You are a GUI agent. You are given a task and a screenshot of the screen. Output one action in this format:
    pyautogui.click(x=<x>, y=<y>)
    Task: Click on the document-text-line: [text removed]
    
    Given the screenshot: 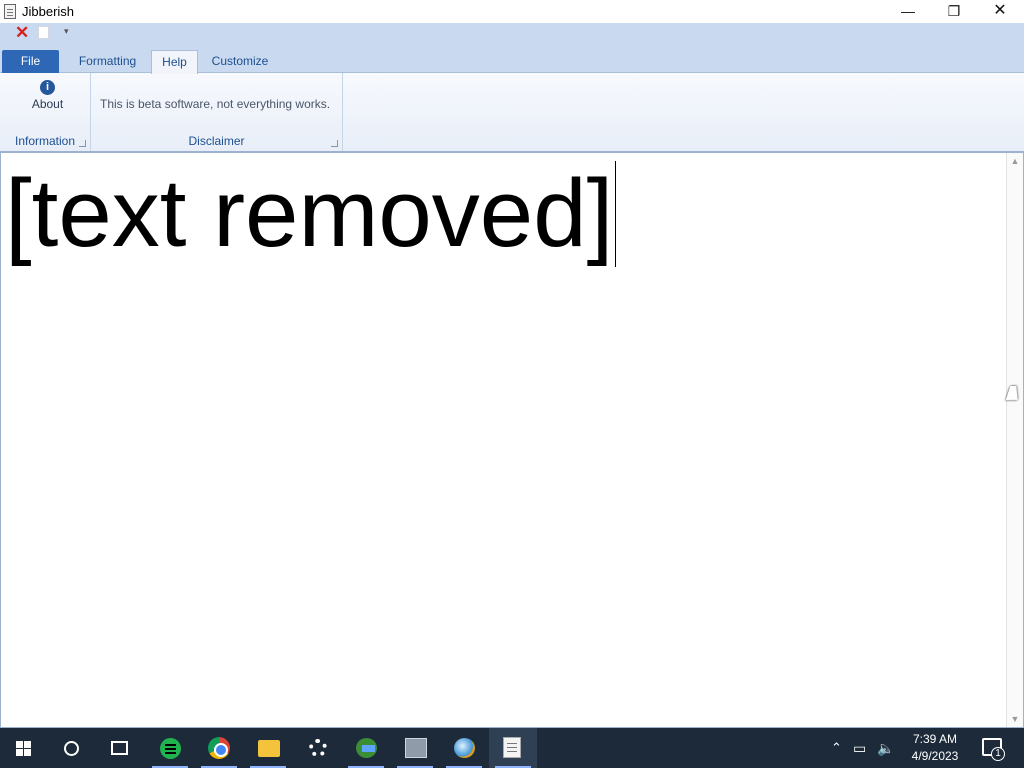 What is the action you would take?
    pyautogui.click(x=311, y=214)
    